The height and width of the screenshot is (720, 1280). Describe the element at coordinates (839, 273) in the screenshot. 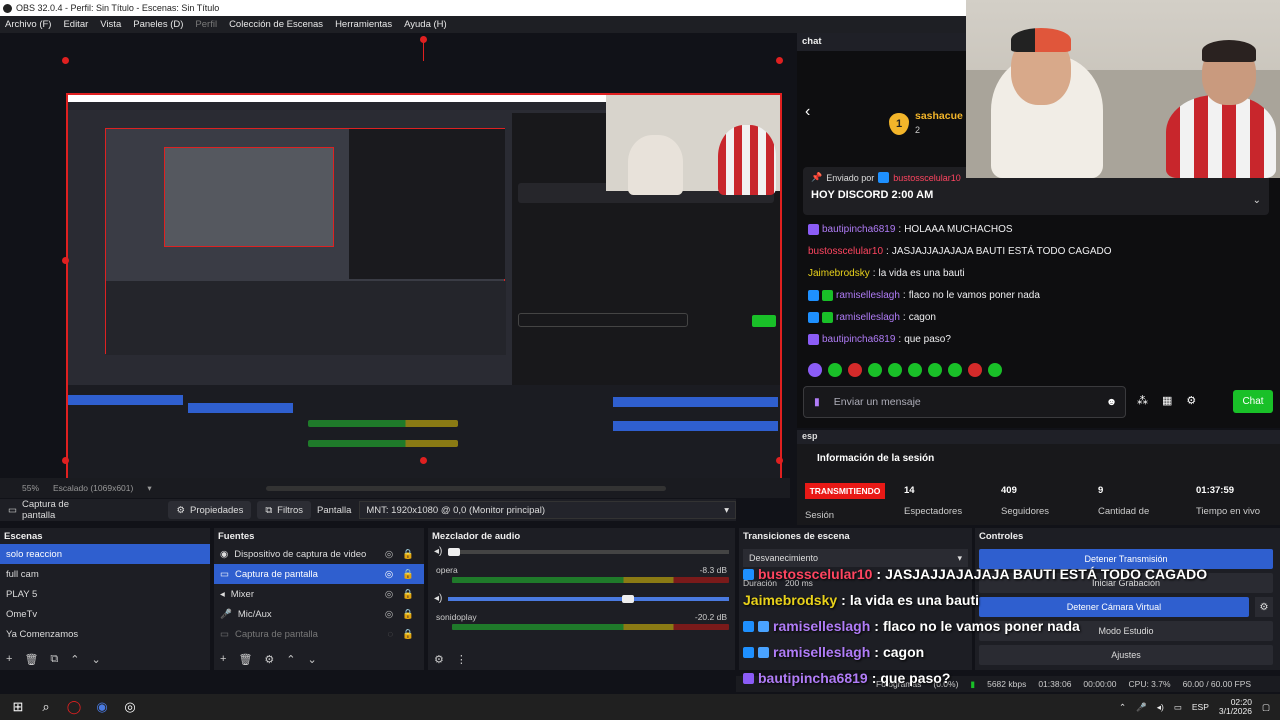

I see `chat-username: Jaimebrodsky` at that location.